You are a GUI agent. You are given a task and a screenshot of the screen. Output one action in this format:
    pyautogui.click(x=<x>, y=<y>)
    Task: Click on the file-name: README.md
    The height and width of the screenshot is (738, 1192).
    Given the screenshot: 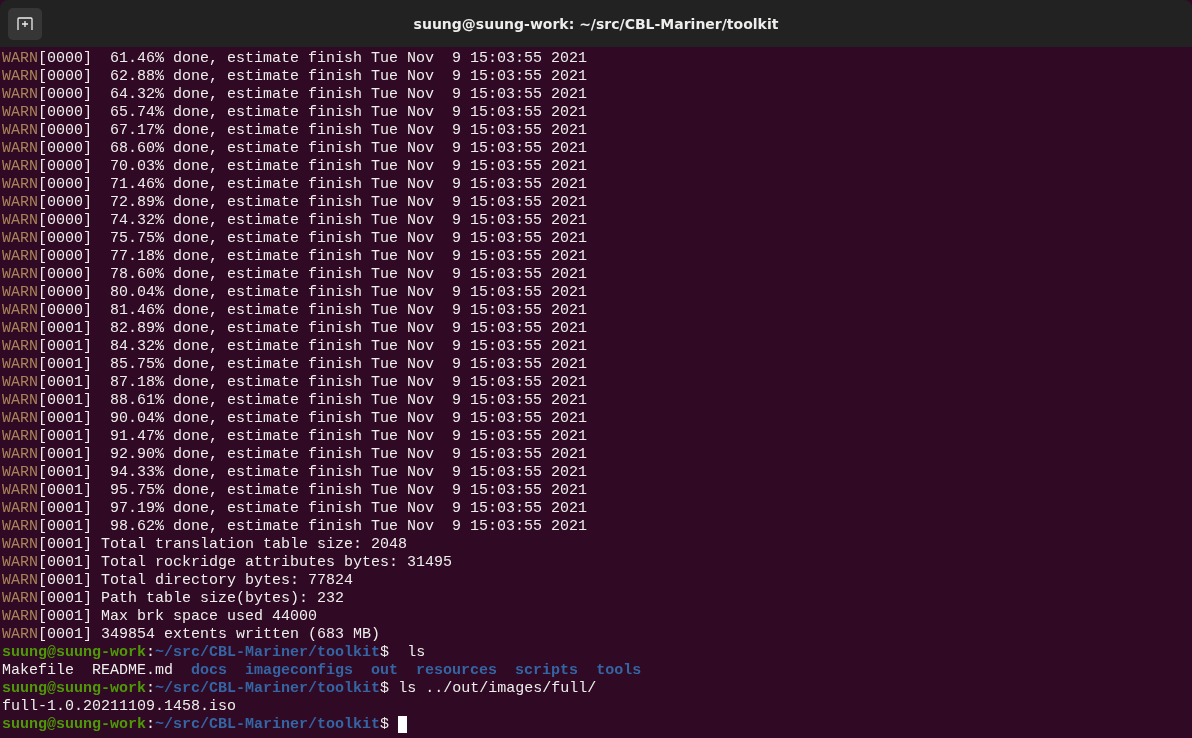 What is the action you would take?
    pyautogui.click(x=133, y=670)
    